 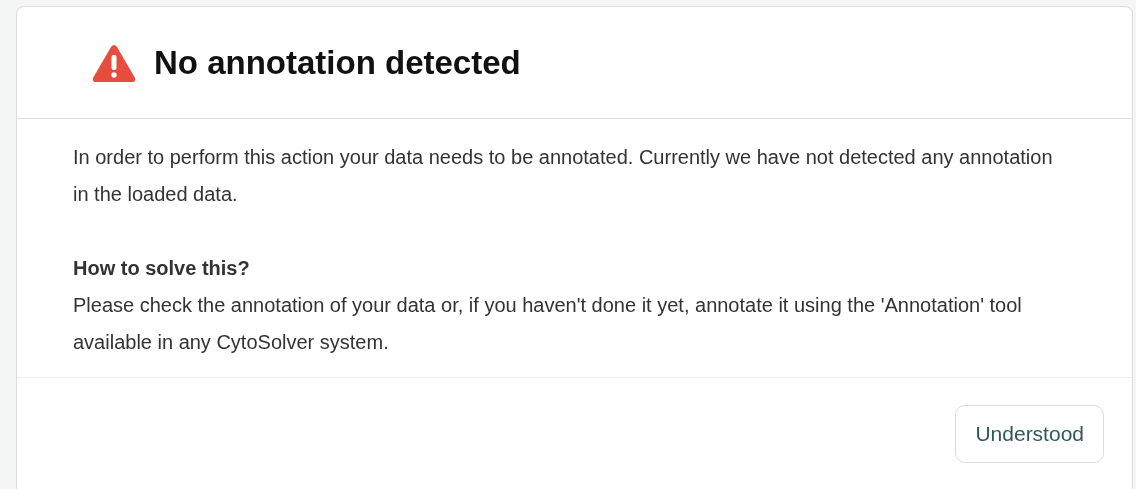 I want to click on dialog-title: No annotation detected, so click(x=337, y=62).